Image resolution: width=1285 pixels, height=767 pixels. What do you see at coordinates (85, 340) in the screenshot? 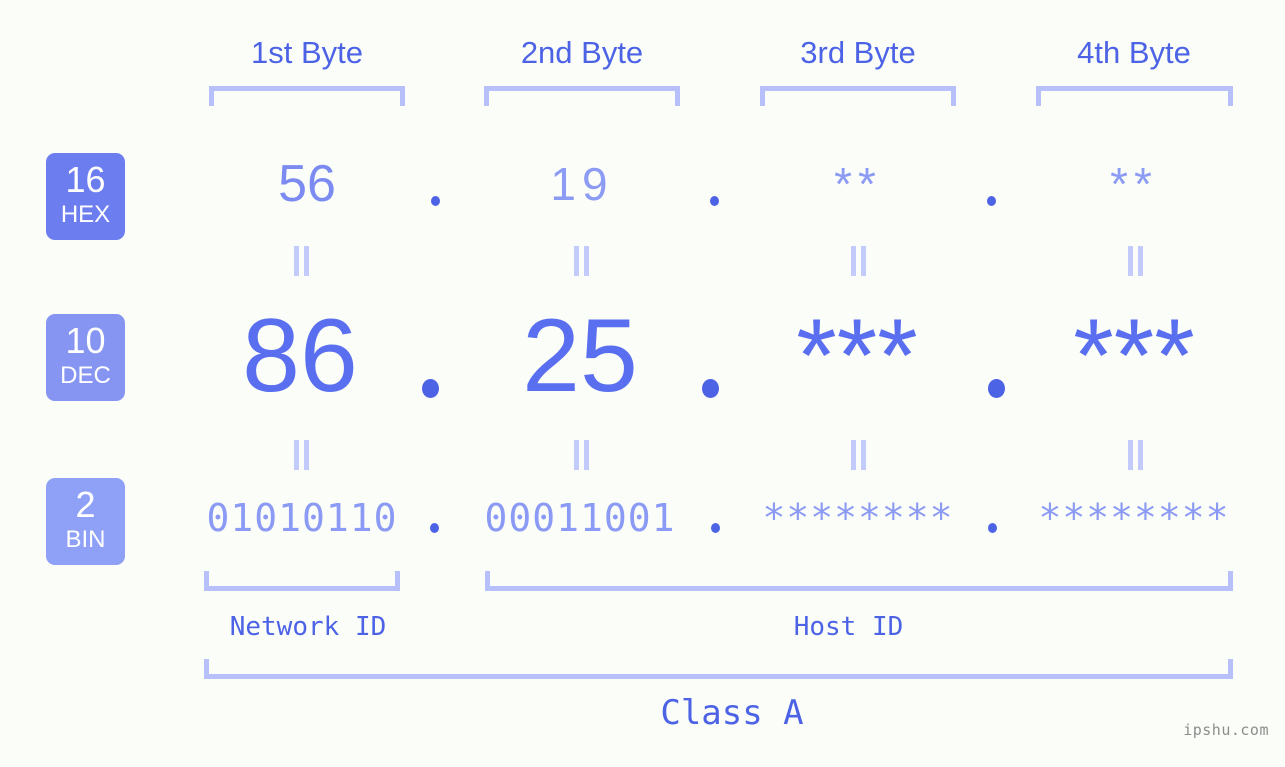
I see `radix-badge-dec-number: 10` at bounding box center [85, 340].